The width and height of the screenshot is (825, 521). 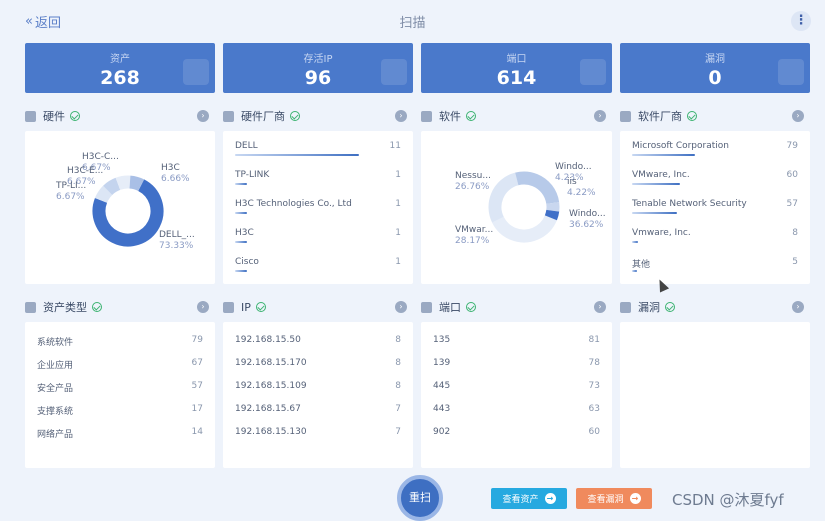 What do you see at coordinates (715, 68) in the screenshot?
I see `stat-card-vulns: 漏洞 0` at bounding box center [715, 68].